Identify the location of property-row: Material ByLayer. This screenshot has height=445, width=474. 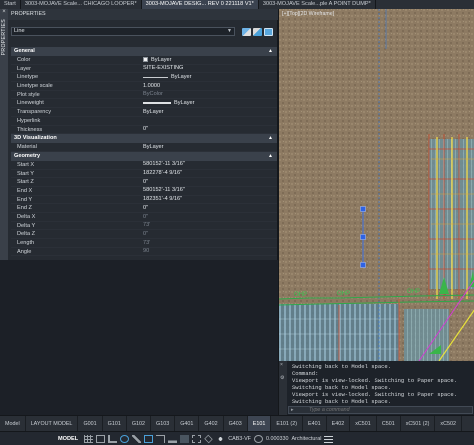
(144, 147).